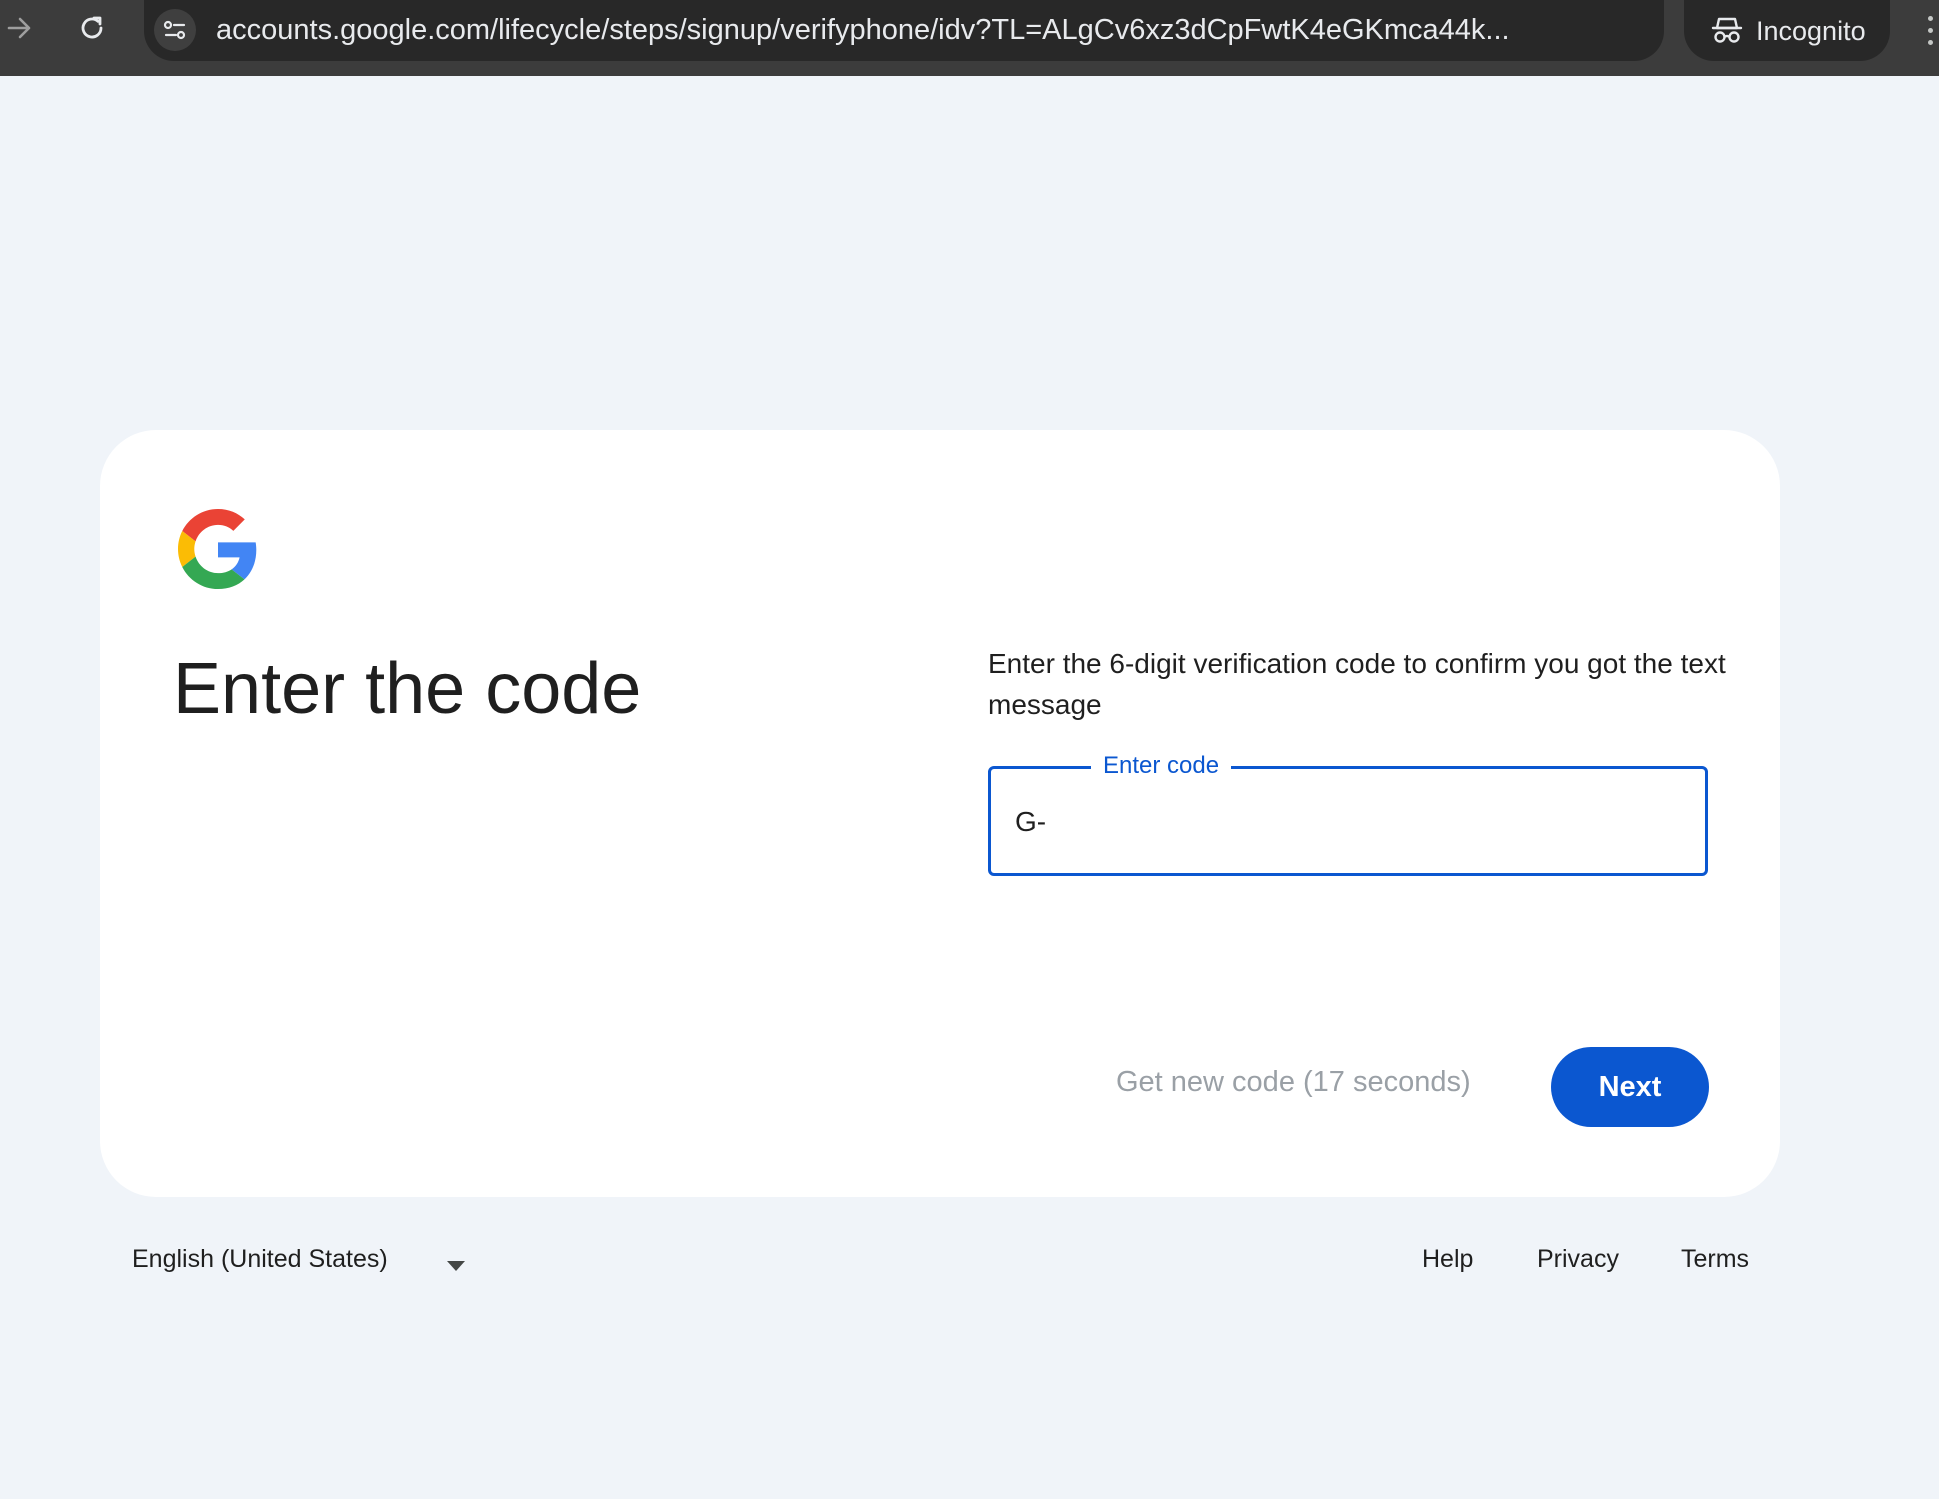 The width and height of the screenshot is (1939, 1499). Describe the element at coordinates (20, 28) in the screenshot. I see `forward-arrow-icon` at that location.